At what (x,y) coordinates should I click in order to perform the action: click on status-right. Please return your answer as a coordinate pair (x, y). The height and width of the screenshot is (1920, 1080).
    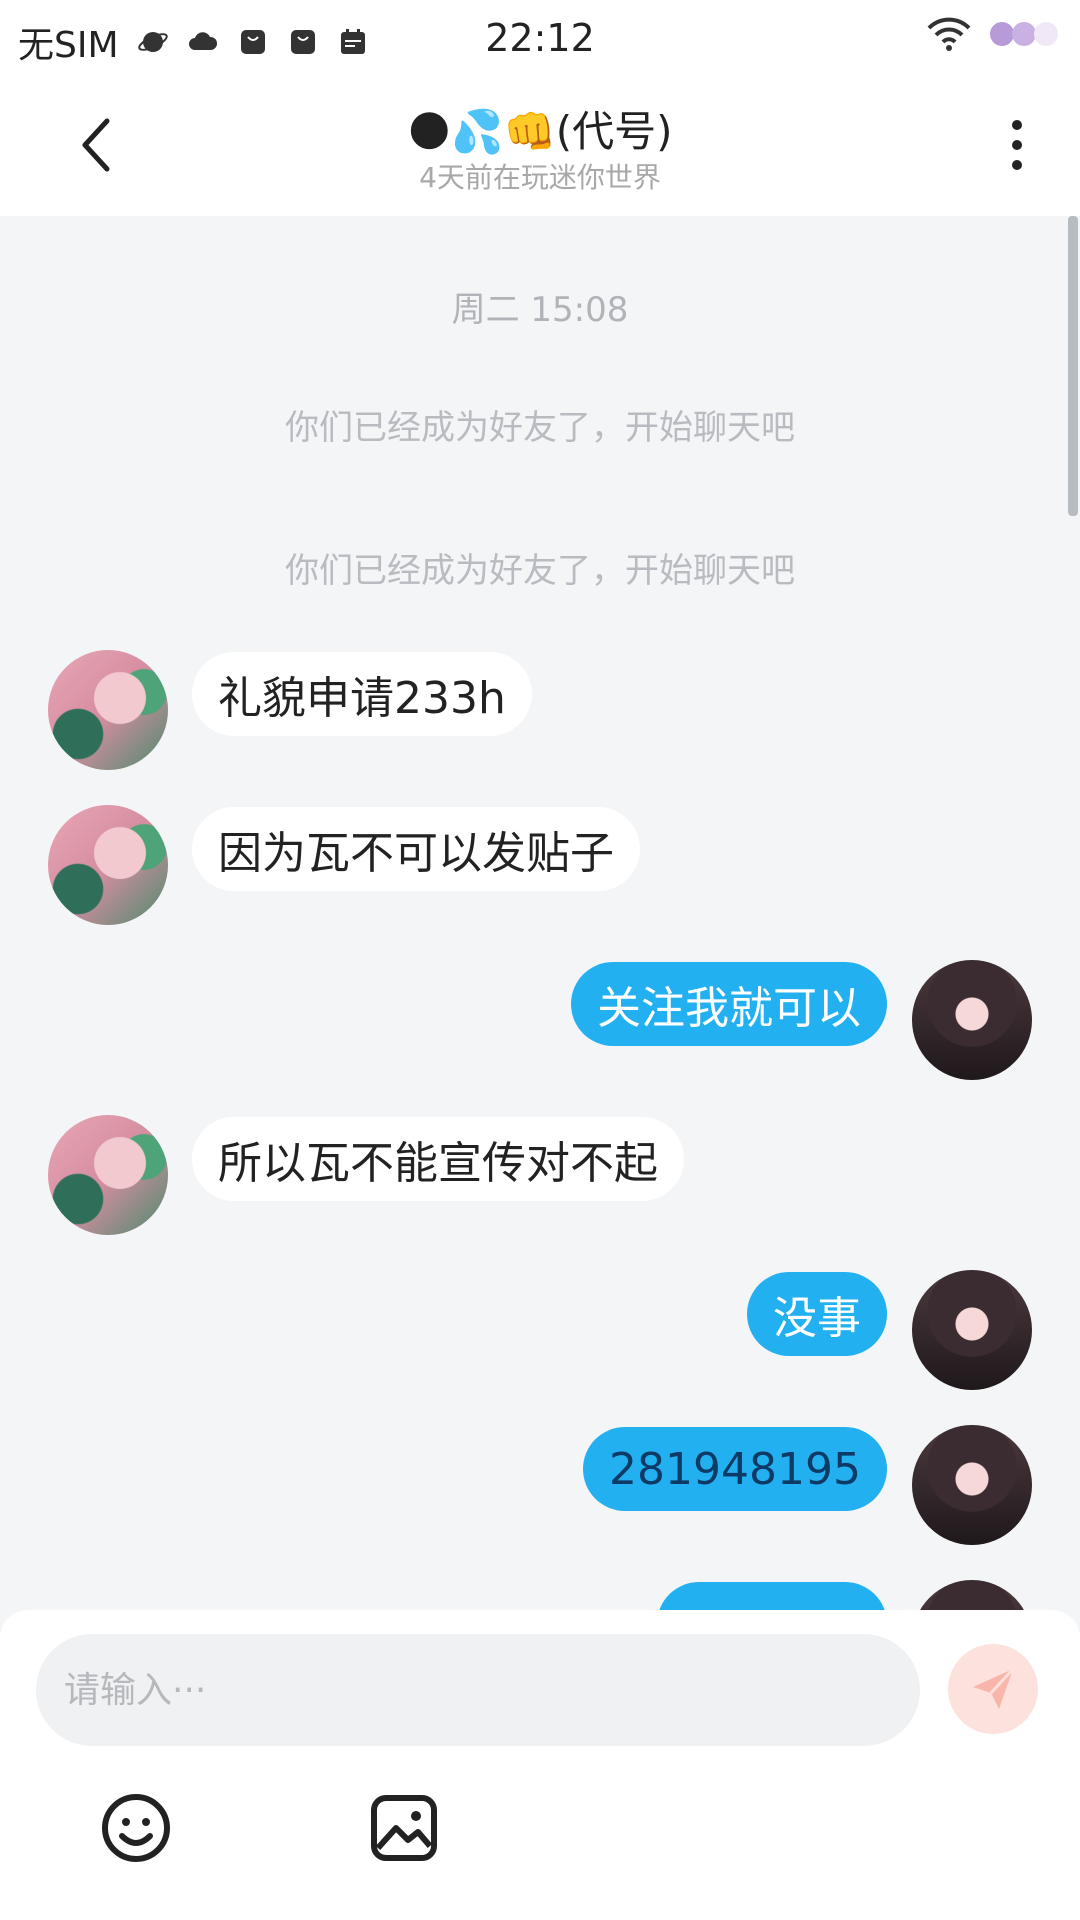
    Looking at the image, I should click on (995, 34).